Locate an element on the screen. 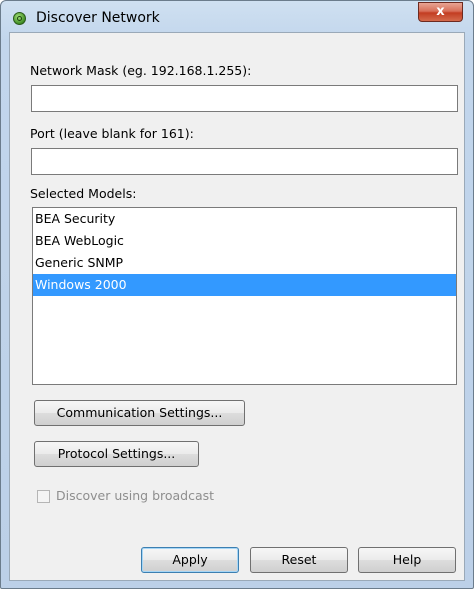 This screenshot has width=476, height=591. network-mask-label: Network Mask (eg. 192.168.1.255): is located at coordinates (141, 70).